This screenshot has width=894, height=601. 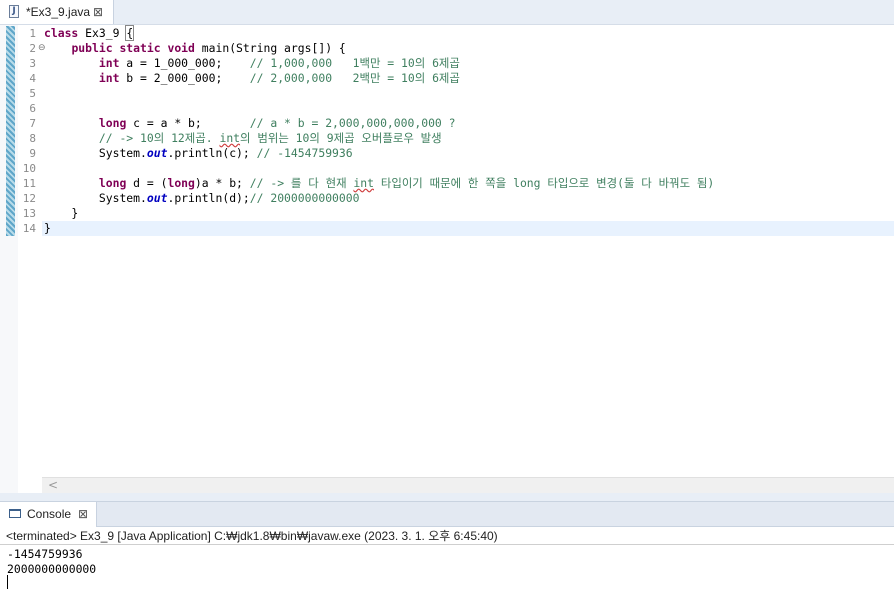 I want to click on console-tab-bar: Console ⊠, so click(x=447, y=514).